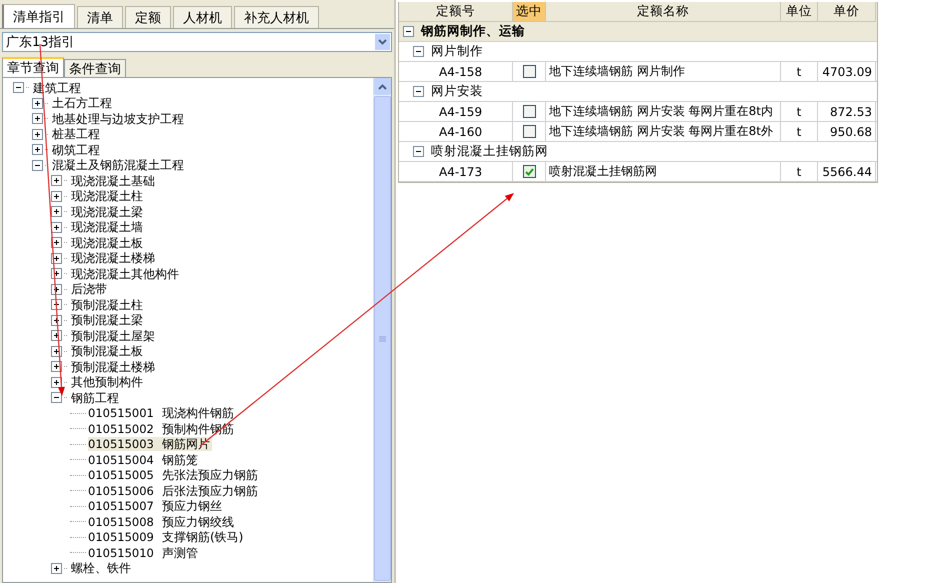 The height and width of the screenshot is (583, 949). I want to click on tree-item: 砌筑工程, so click(76, 149).